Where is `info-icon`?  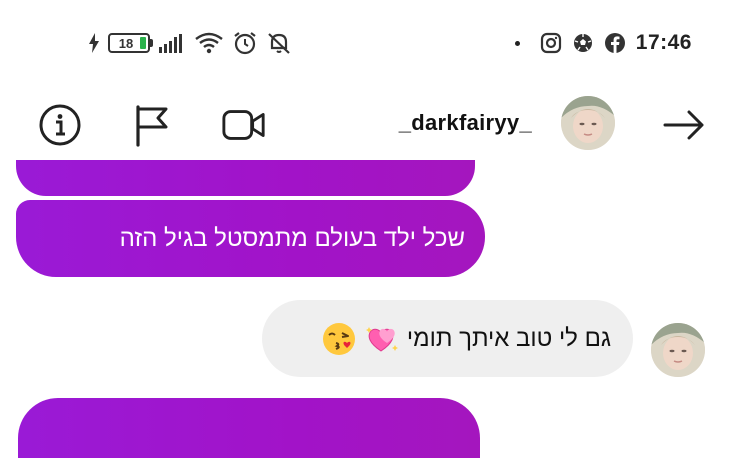 info-icon is located at coordinates (60, 125).